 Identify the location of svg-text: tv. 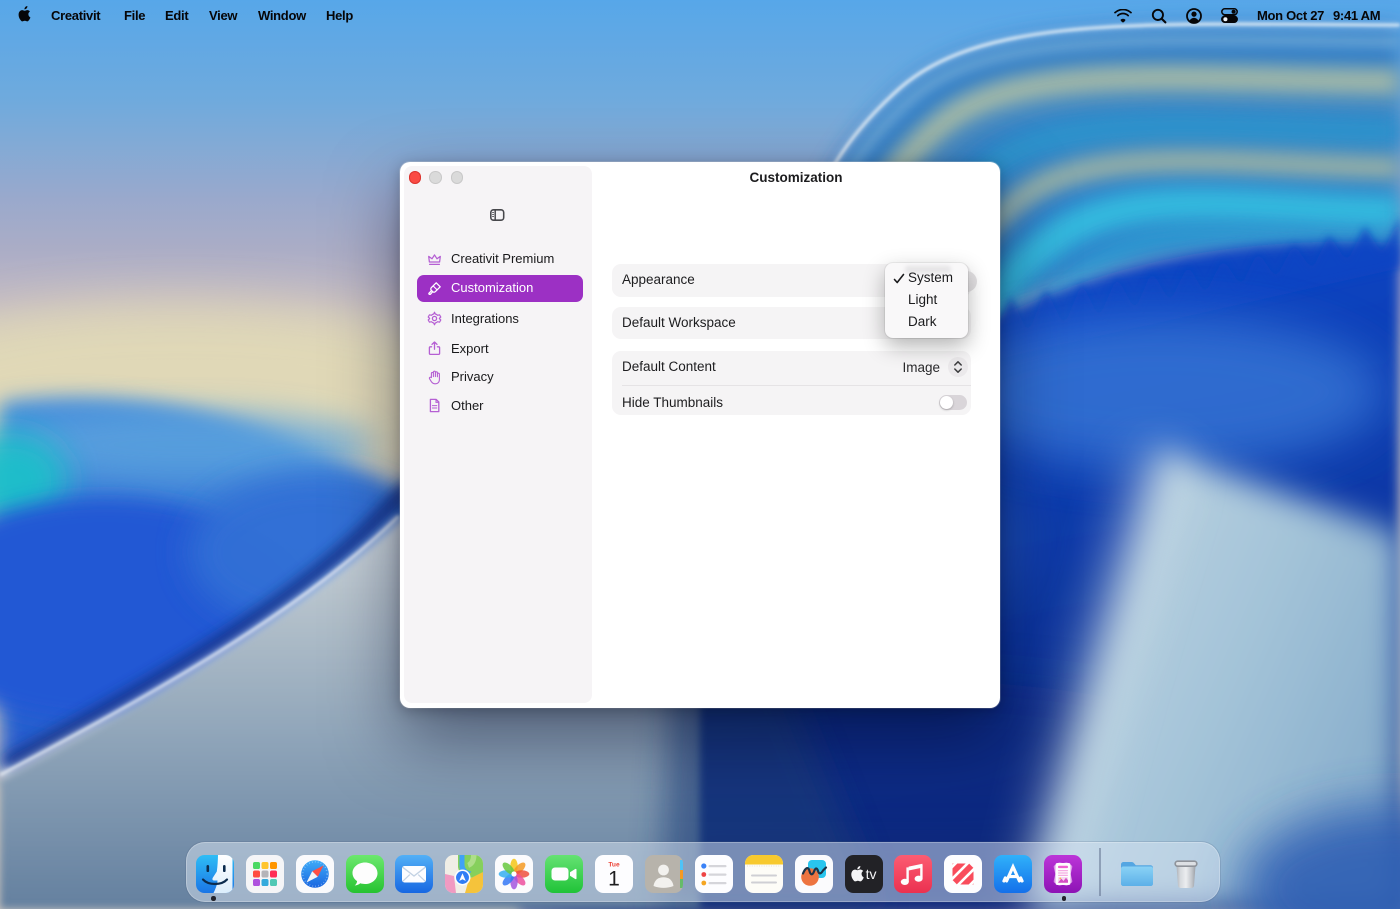
(870, 874).